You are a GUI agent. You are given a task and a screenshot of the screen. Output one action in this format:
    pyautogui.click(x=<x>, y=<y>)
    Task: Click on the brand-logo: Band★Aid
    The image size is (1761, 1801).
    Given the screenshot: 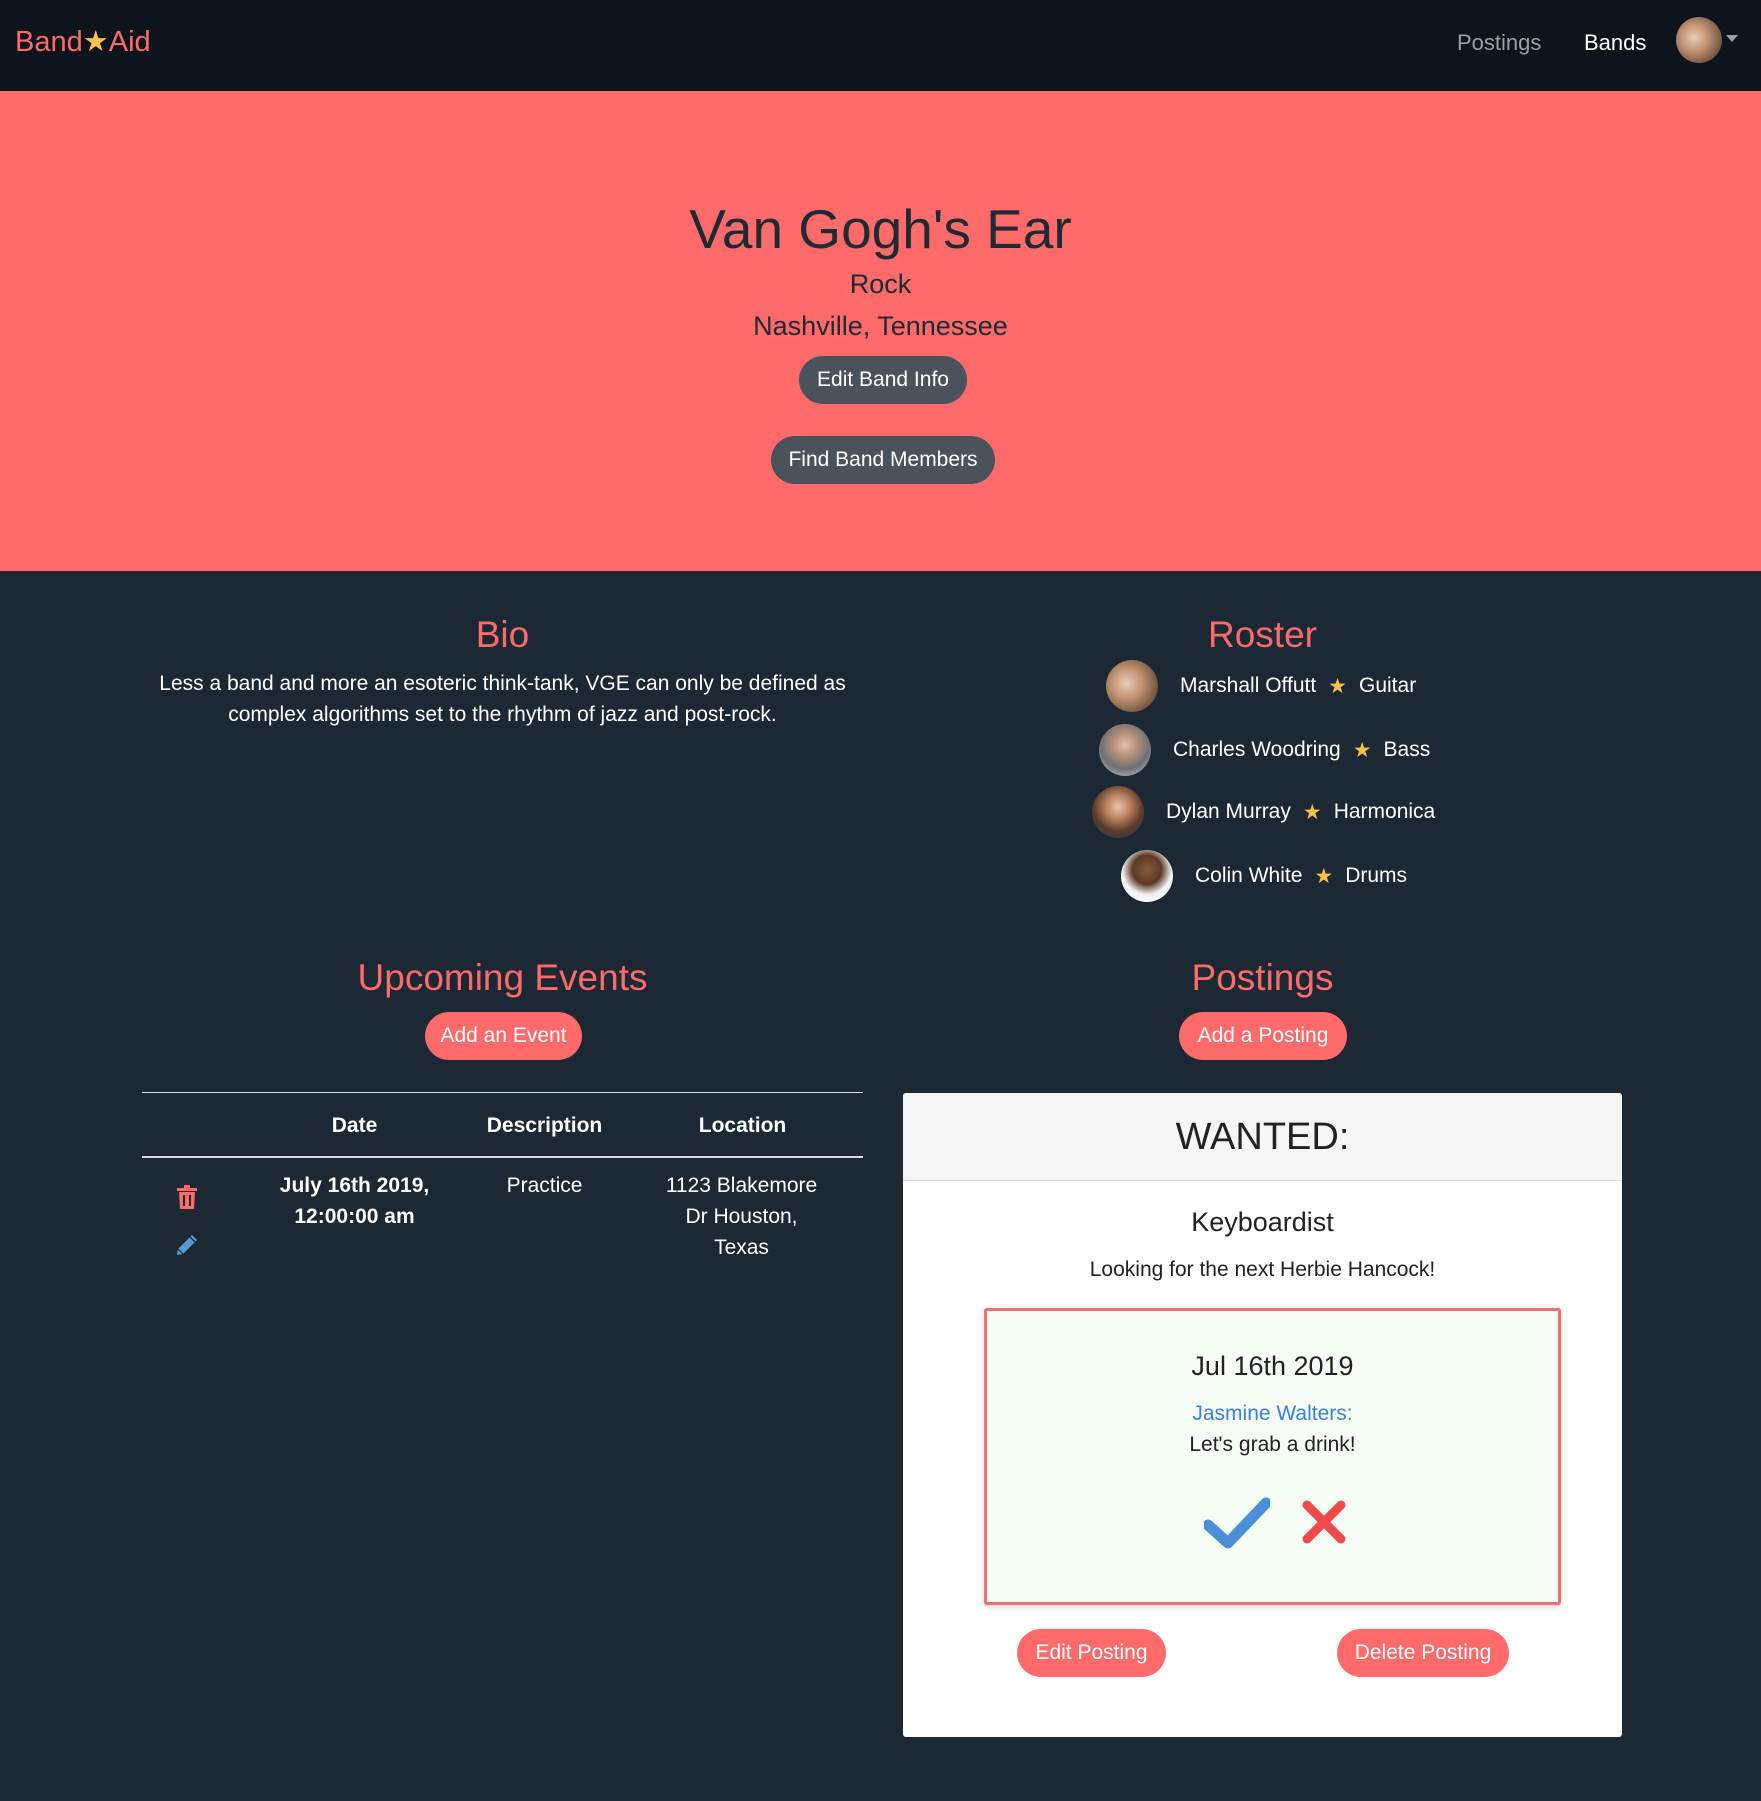 What is the action you would take?
    pyautogui.click(x=83, y=42)
    